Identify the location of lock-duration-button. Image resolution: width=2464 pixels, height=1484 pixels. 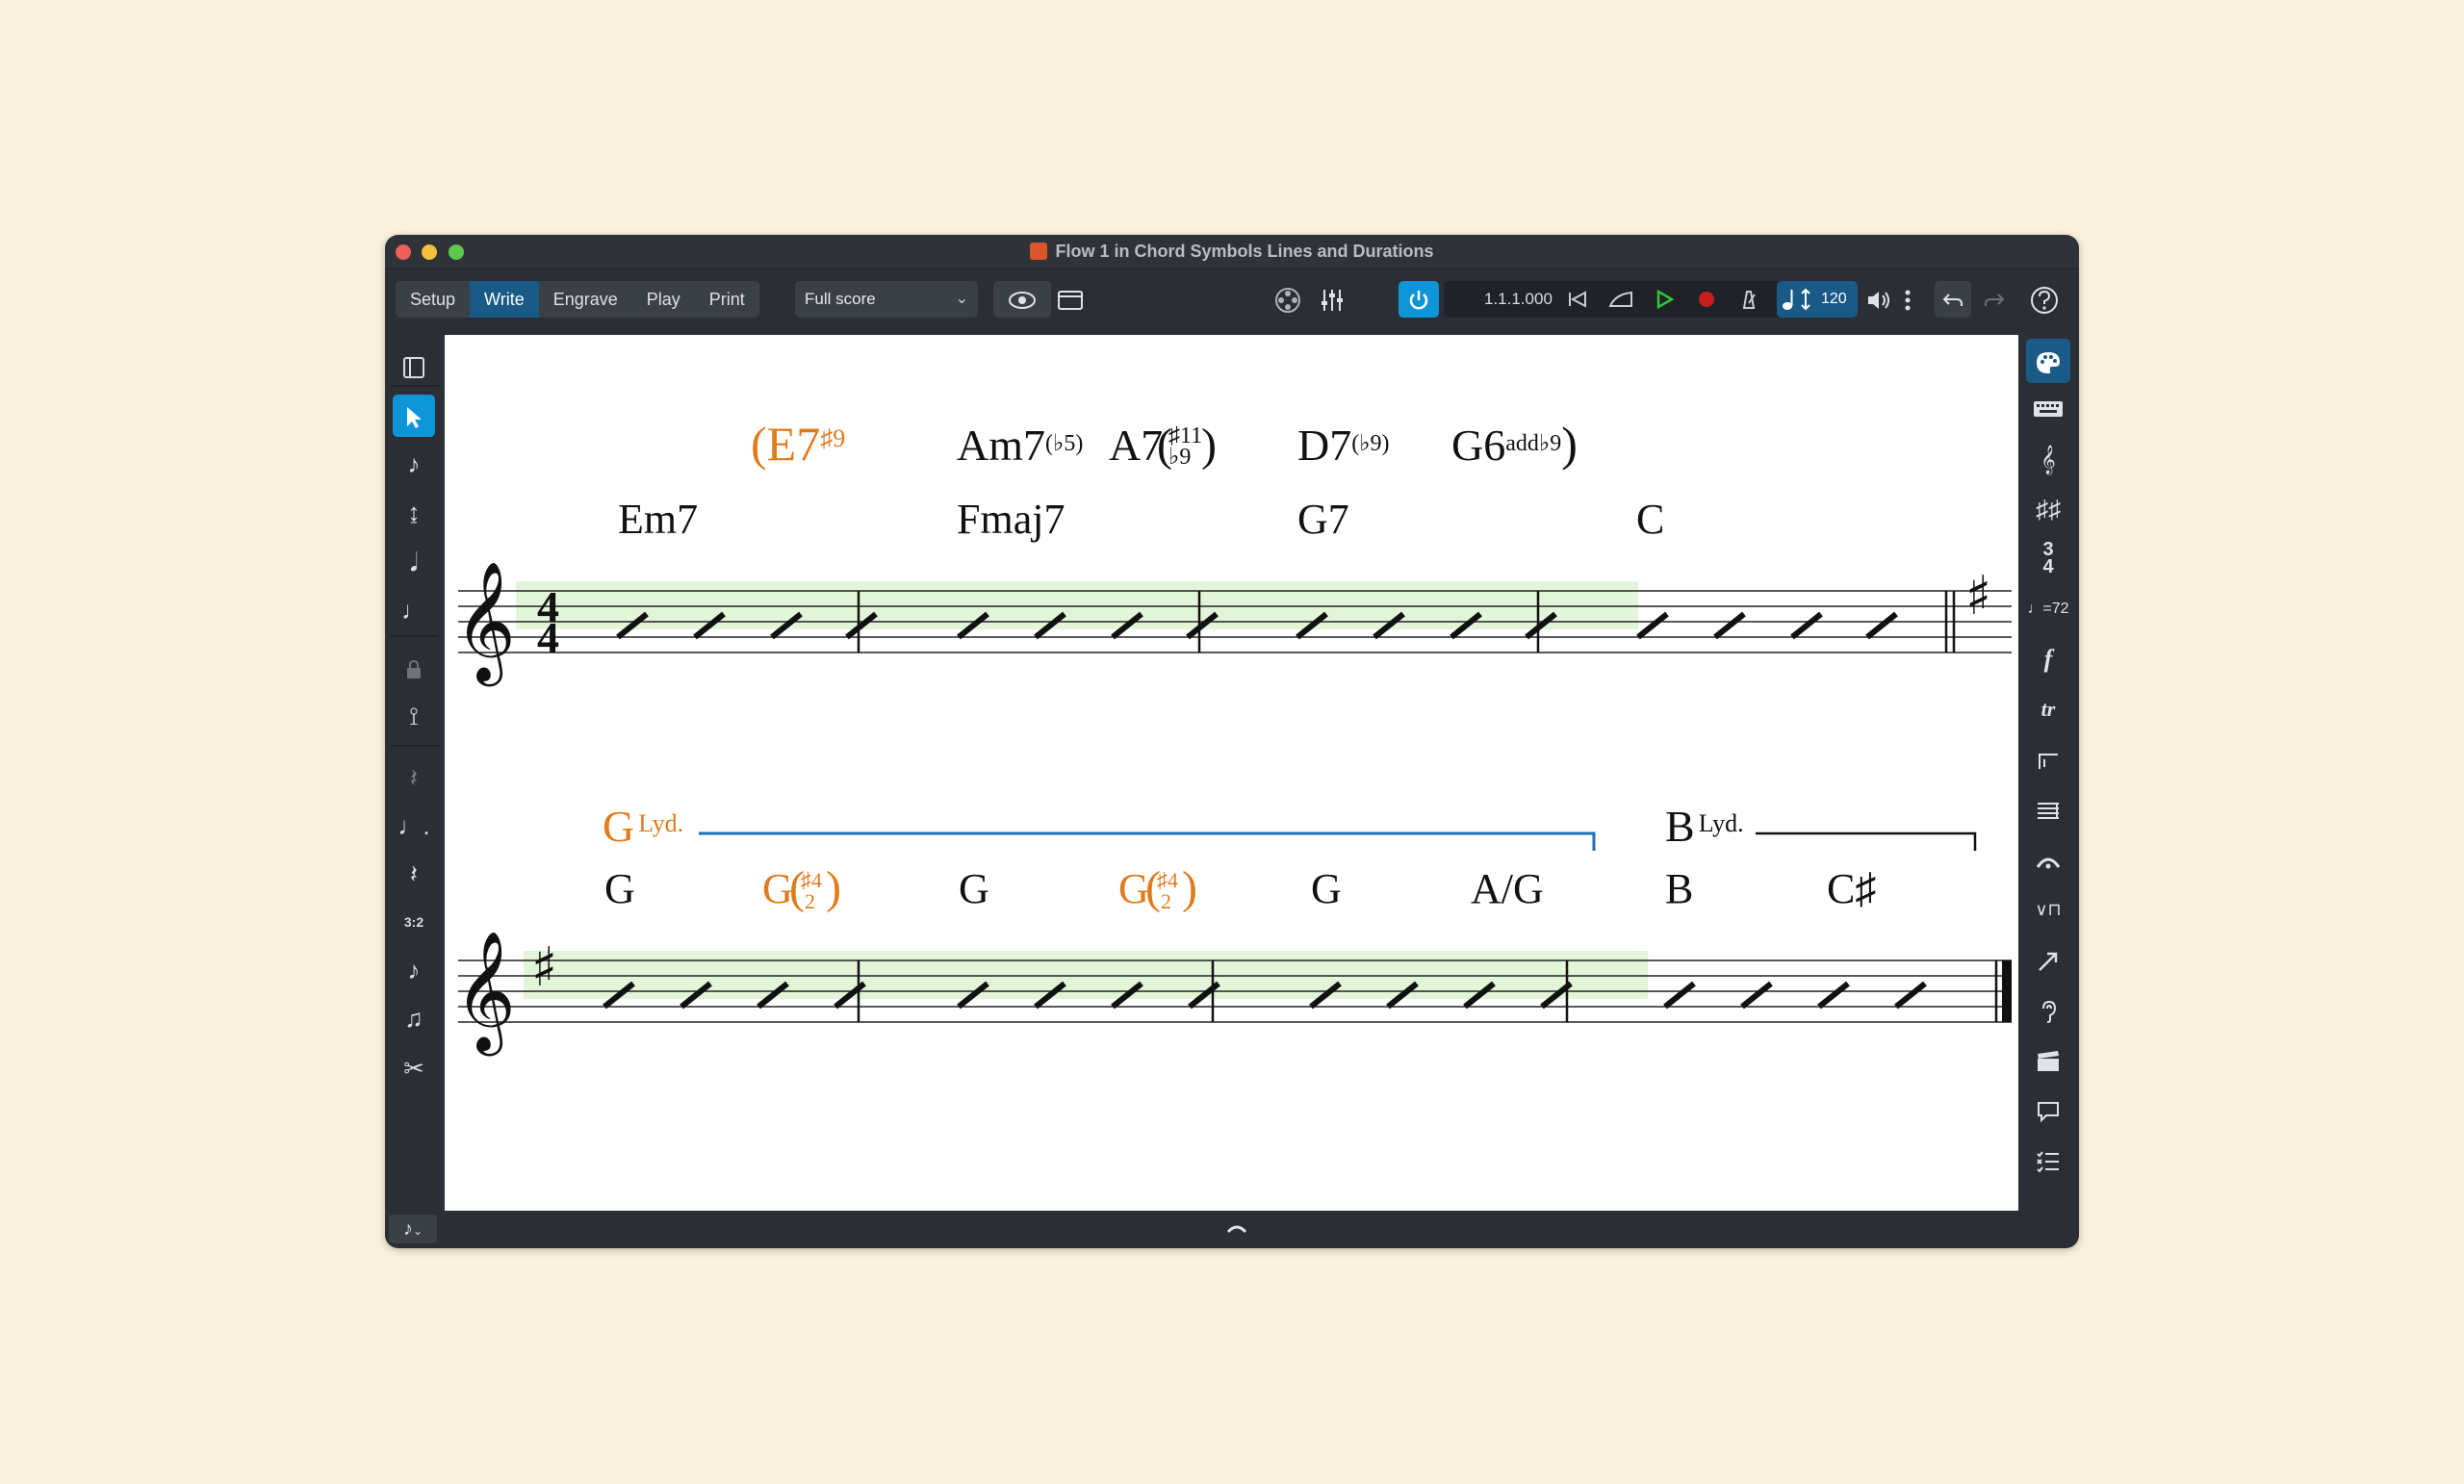
(414, 668).